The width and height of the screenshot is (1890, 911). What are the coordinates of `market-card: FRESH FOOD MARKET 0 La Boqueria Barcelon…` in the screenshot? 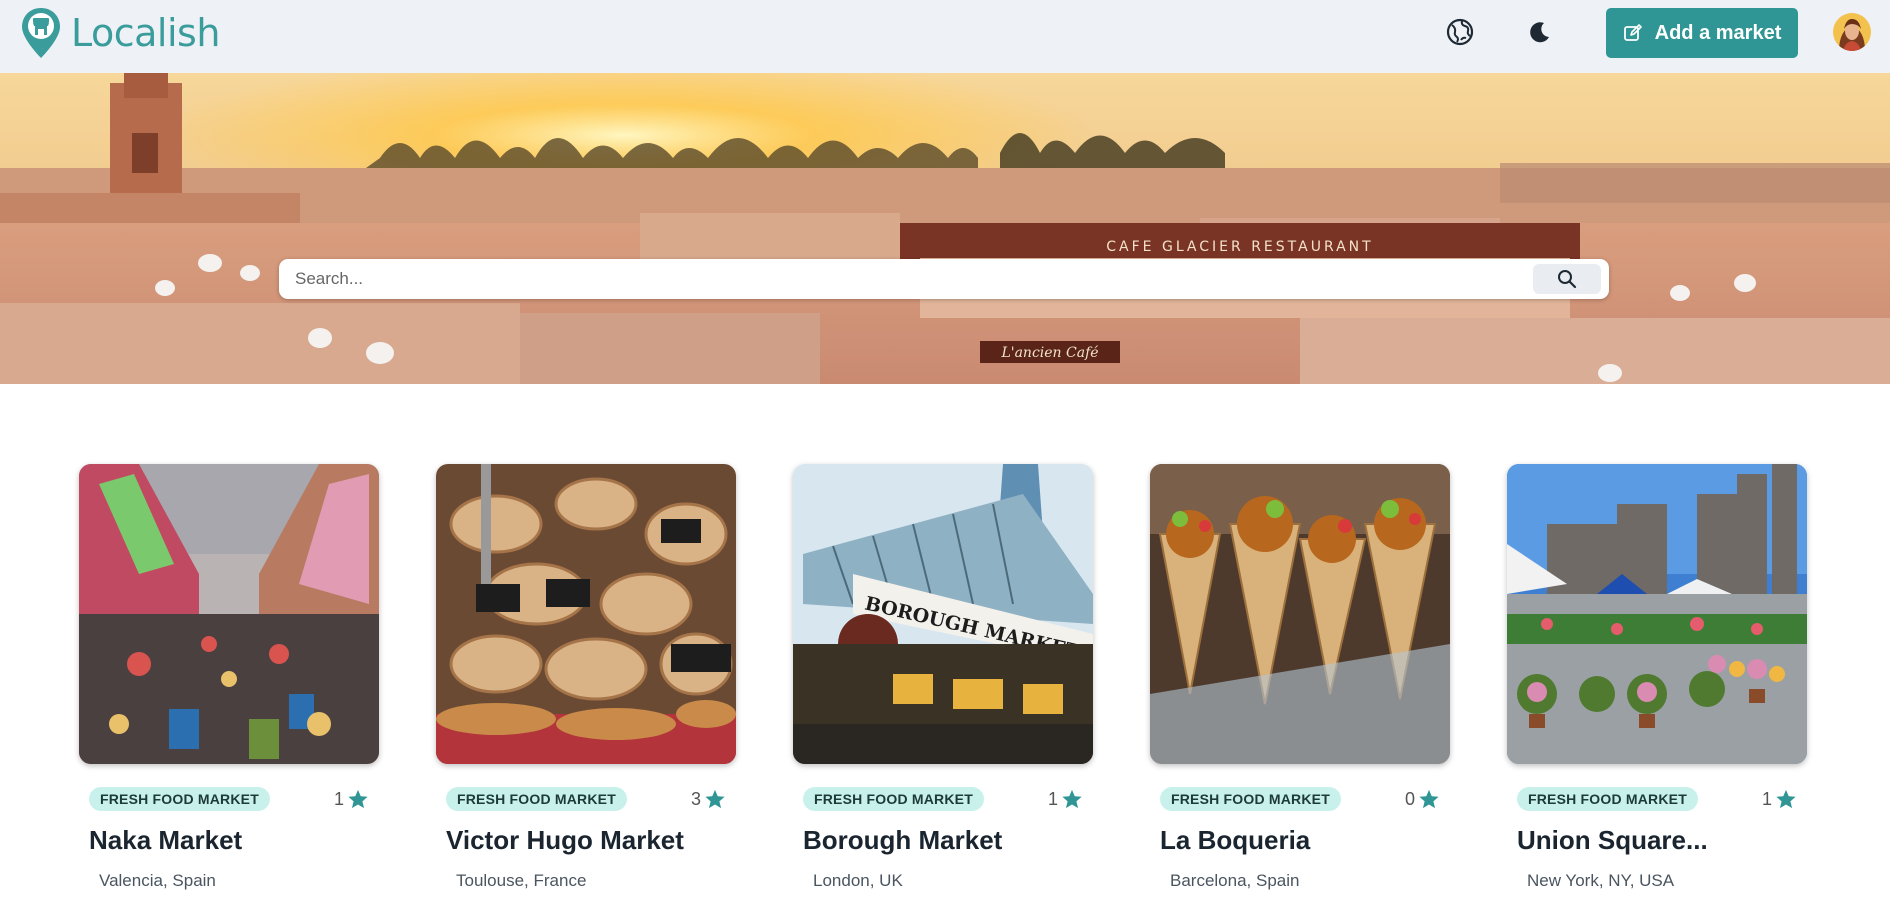 It's located at (1300, 677).